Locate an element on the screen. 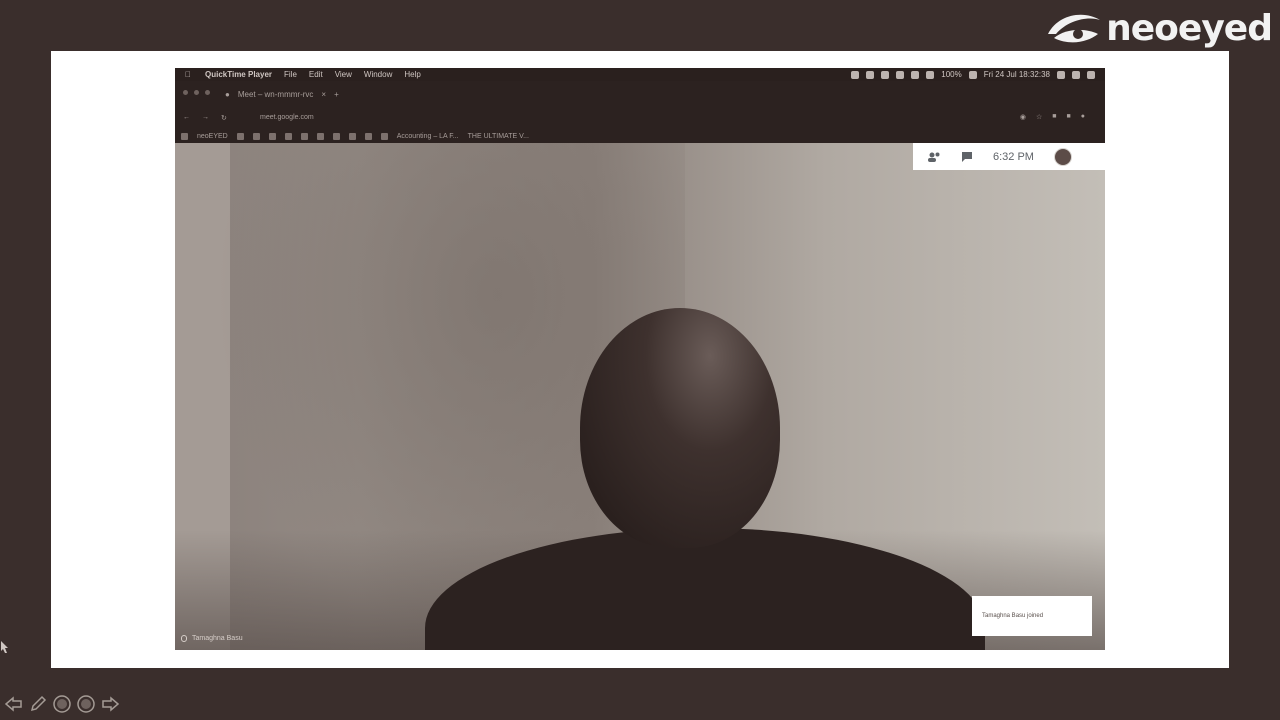  globe-icon is located at coordinates (384, 136).